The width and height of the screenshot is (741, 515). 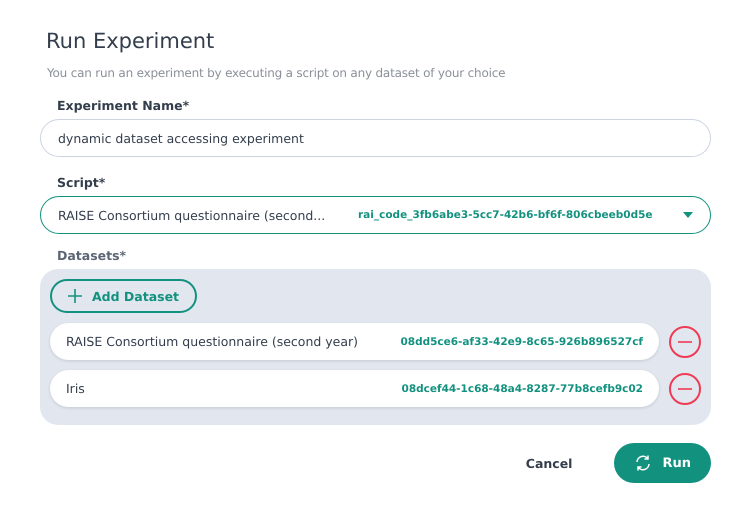 I want to click on run-button: Run, so click(x=662, y=463).